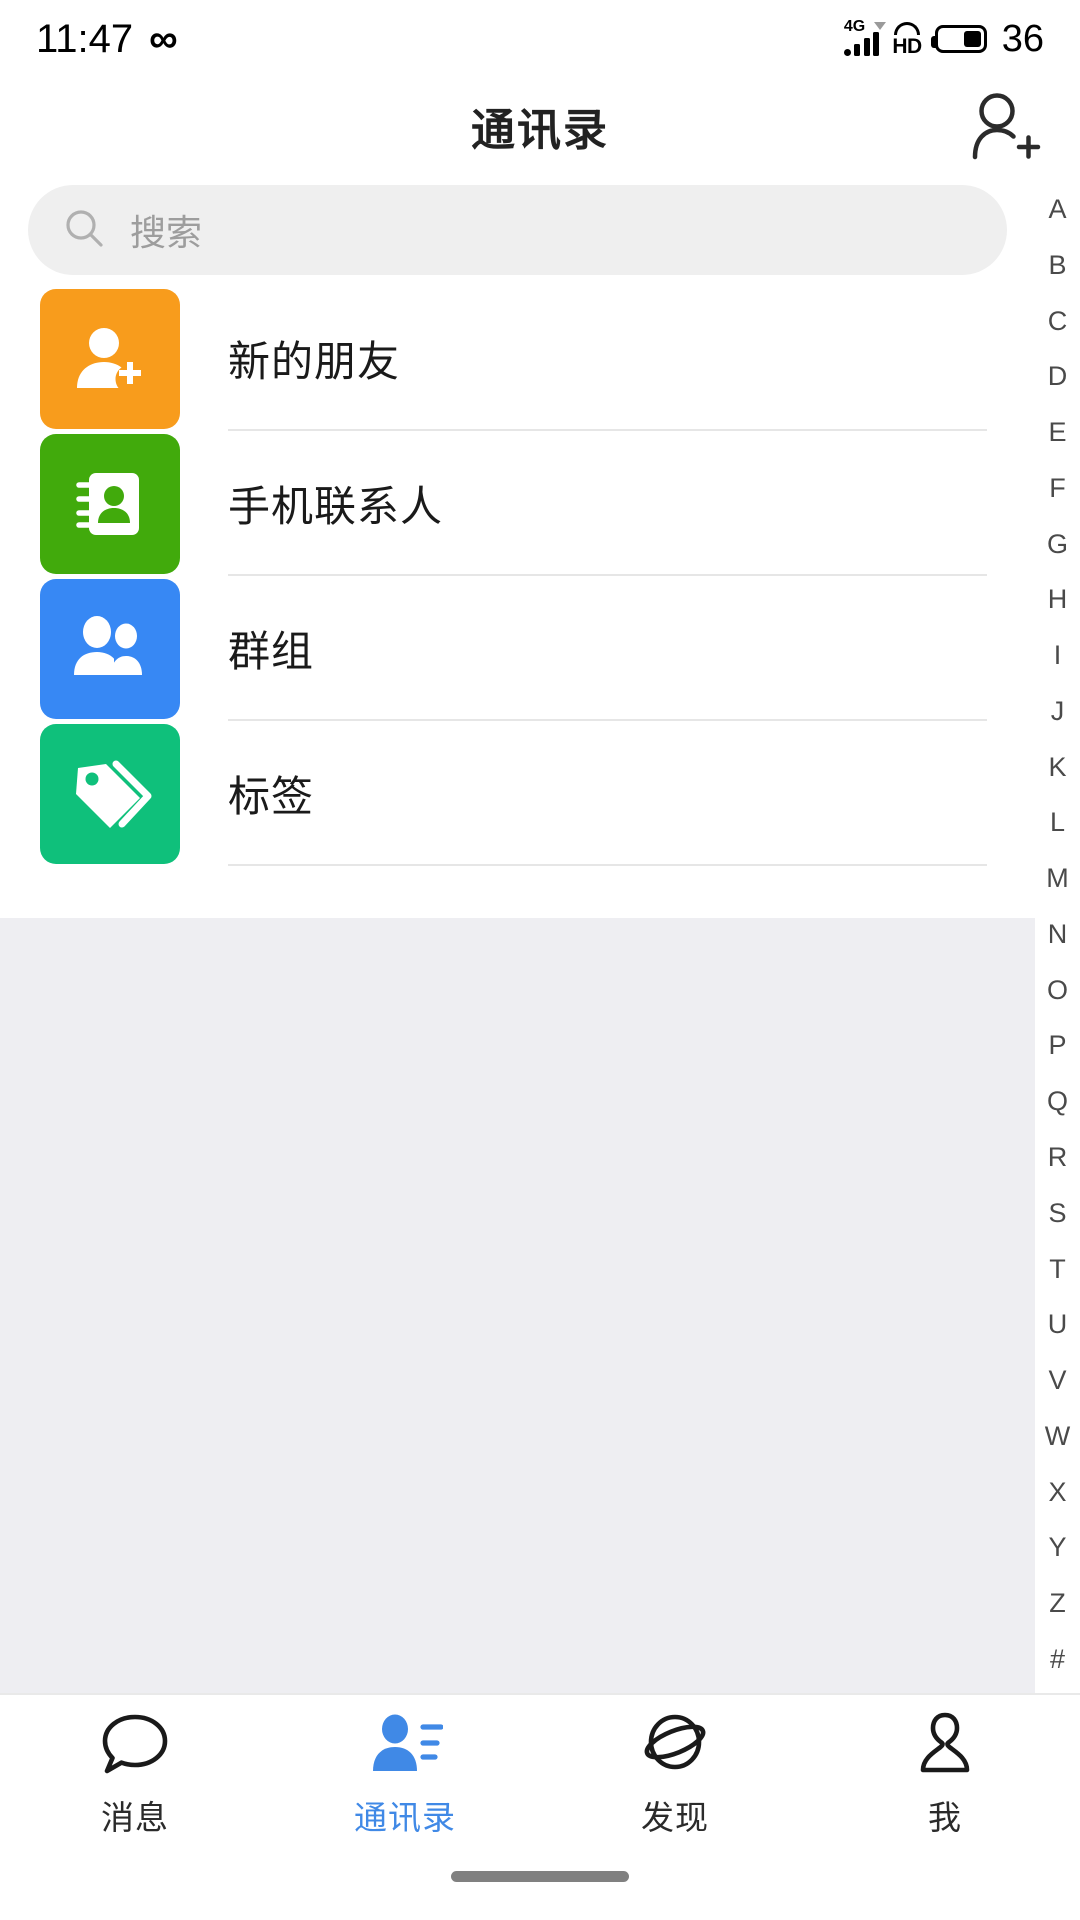 The height and width of the screenshot is (1920, 1080). I want to click on alpha-index-letter: #, so click(1057, 1659).